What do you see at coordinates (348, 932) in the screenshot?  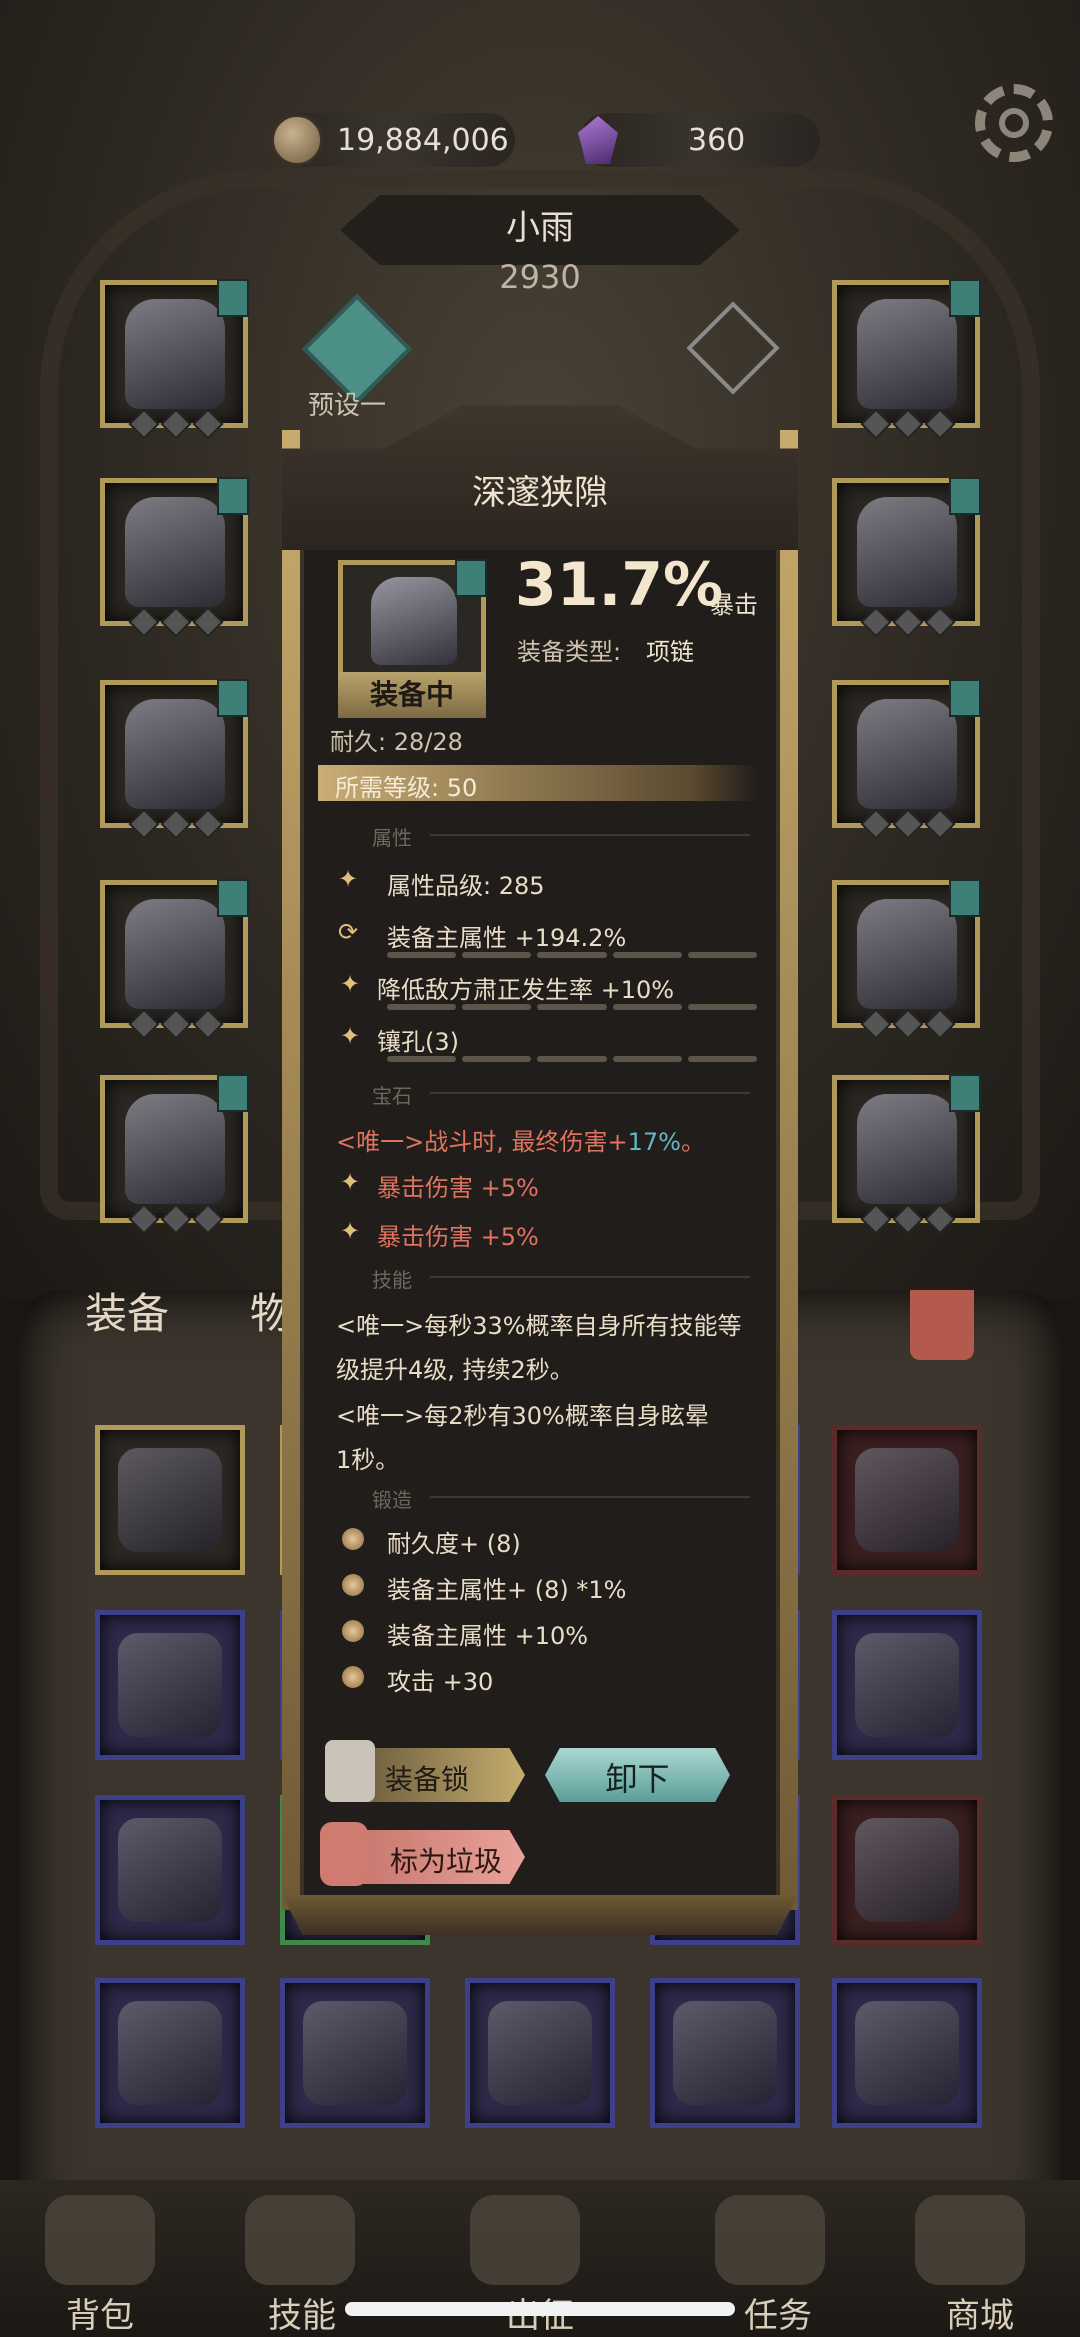 I see `refresh-icon: ⟳` at bounding box center [348, 932].